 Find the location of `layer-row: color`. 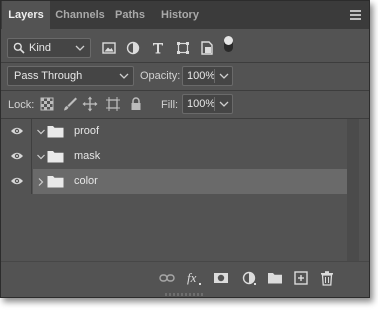

layer-row: color is located at coordinates (174, 181).